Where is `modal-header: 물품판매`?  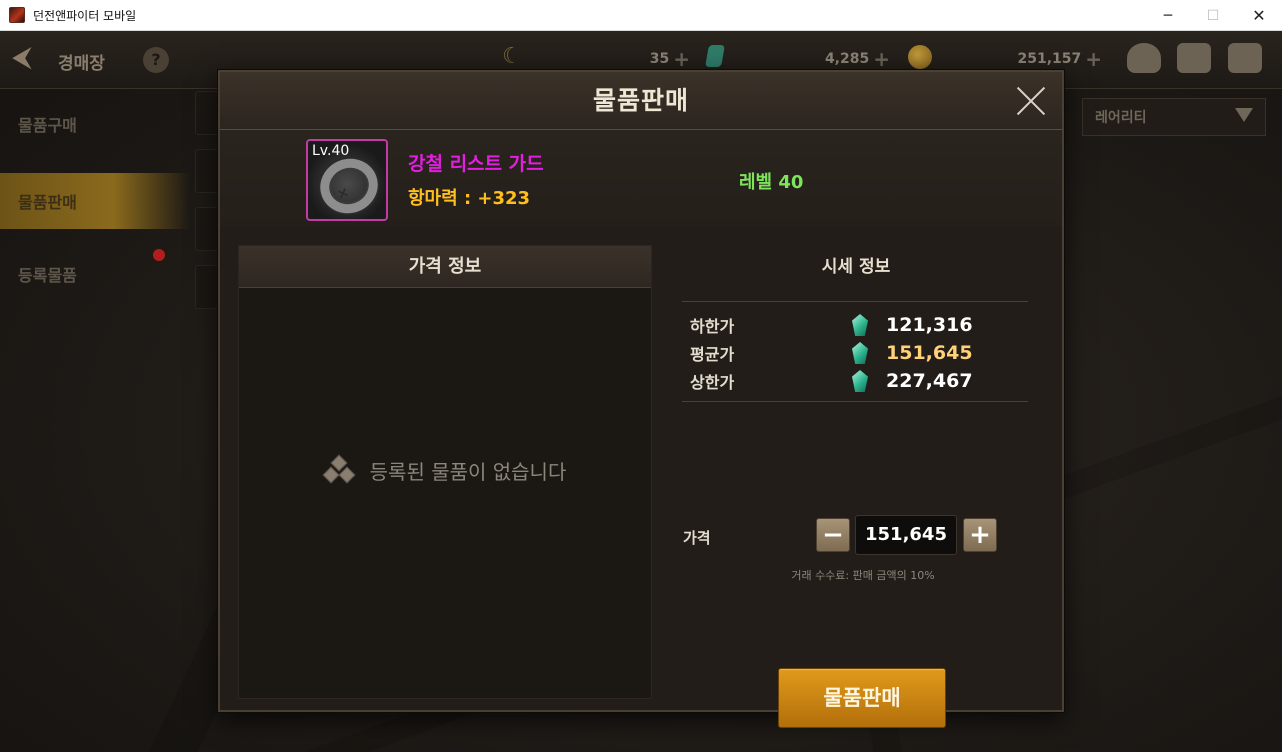
modal-header: 물품판매 is located at coordinates (641, 101).